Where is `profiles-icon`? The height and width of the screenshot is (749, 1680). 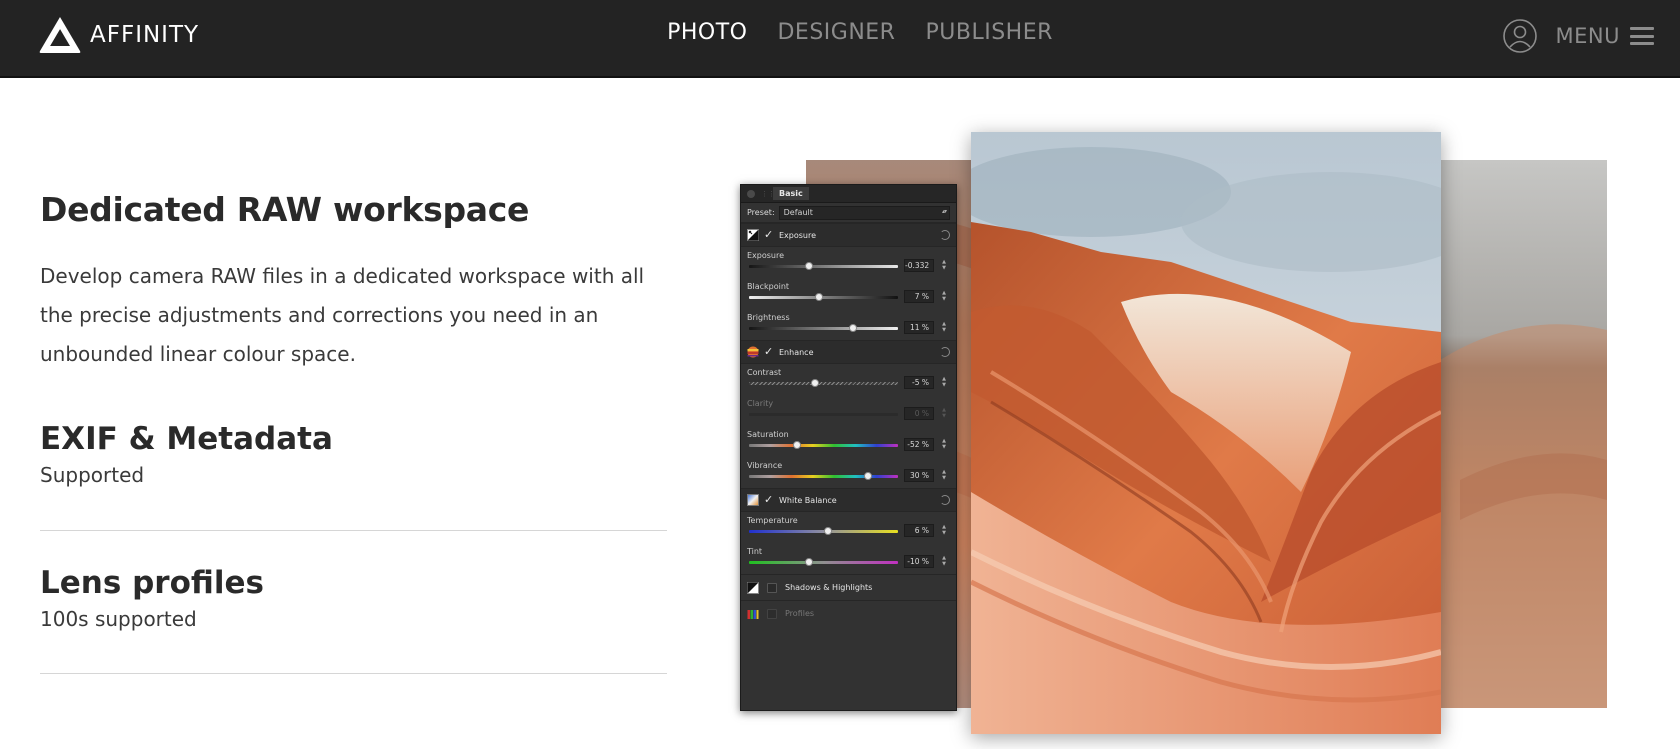 profiles-icon is located at coordinates (753, 614).